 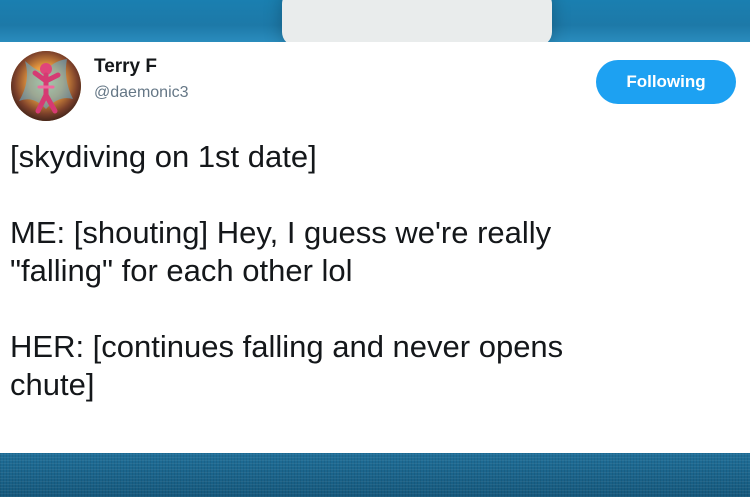 I want to click on tweet-line: chute], so click(x=52, y=384).